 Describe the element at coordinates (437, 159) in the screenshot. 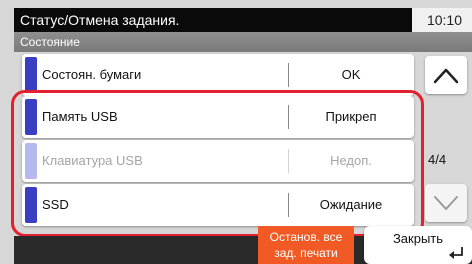

I see `page-indicator: 4/4` at that location.